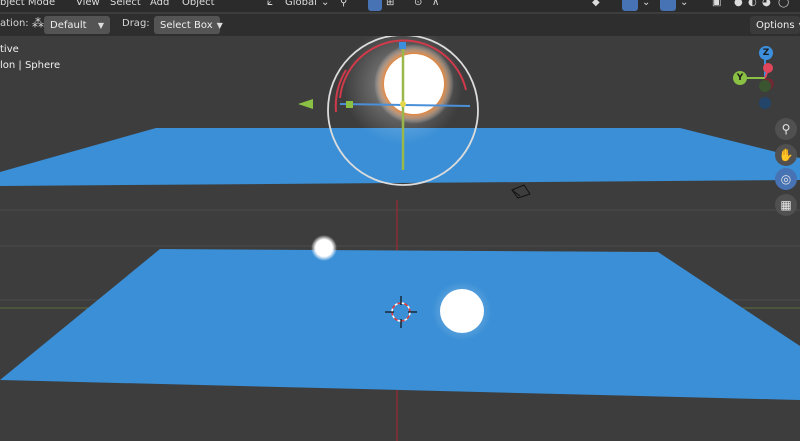 The height and width of the screenshot is (441, 800). I want to click on drag-label: Drag:, so click(136, 23).